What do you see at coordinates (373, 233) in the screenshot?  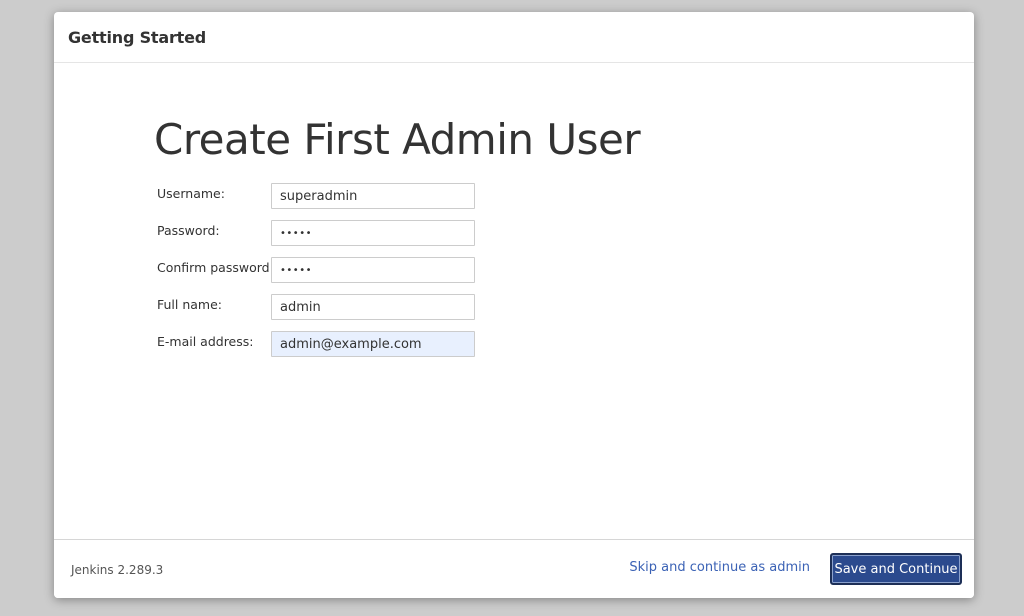 I see `password-field` at bounding box center [373, 233].